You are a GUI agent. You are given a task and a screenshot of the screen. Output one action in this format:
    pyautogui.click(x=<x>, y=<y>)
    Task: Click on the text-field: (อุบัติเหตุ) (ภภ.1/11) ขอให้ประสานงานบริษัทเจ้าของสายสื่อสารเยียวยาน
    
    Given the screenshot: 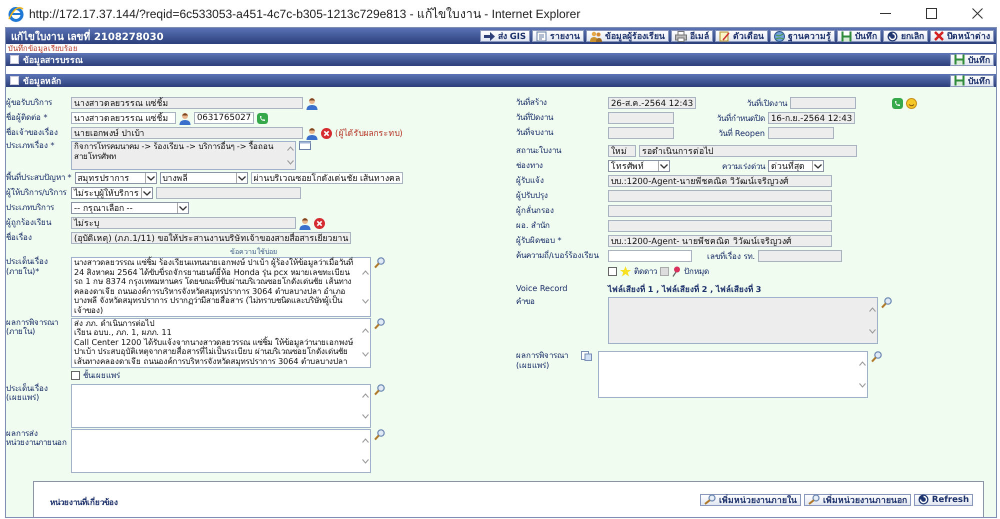 What is the action you would take?
    pyautogui.click(x=211, y=238)
    